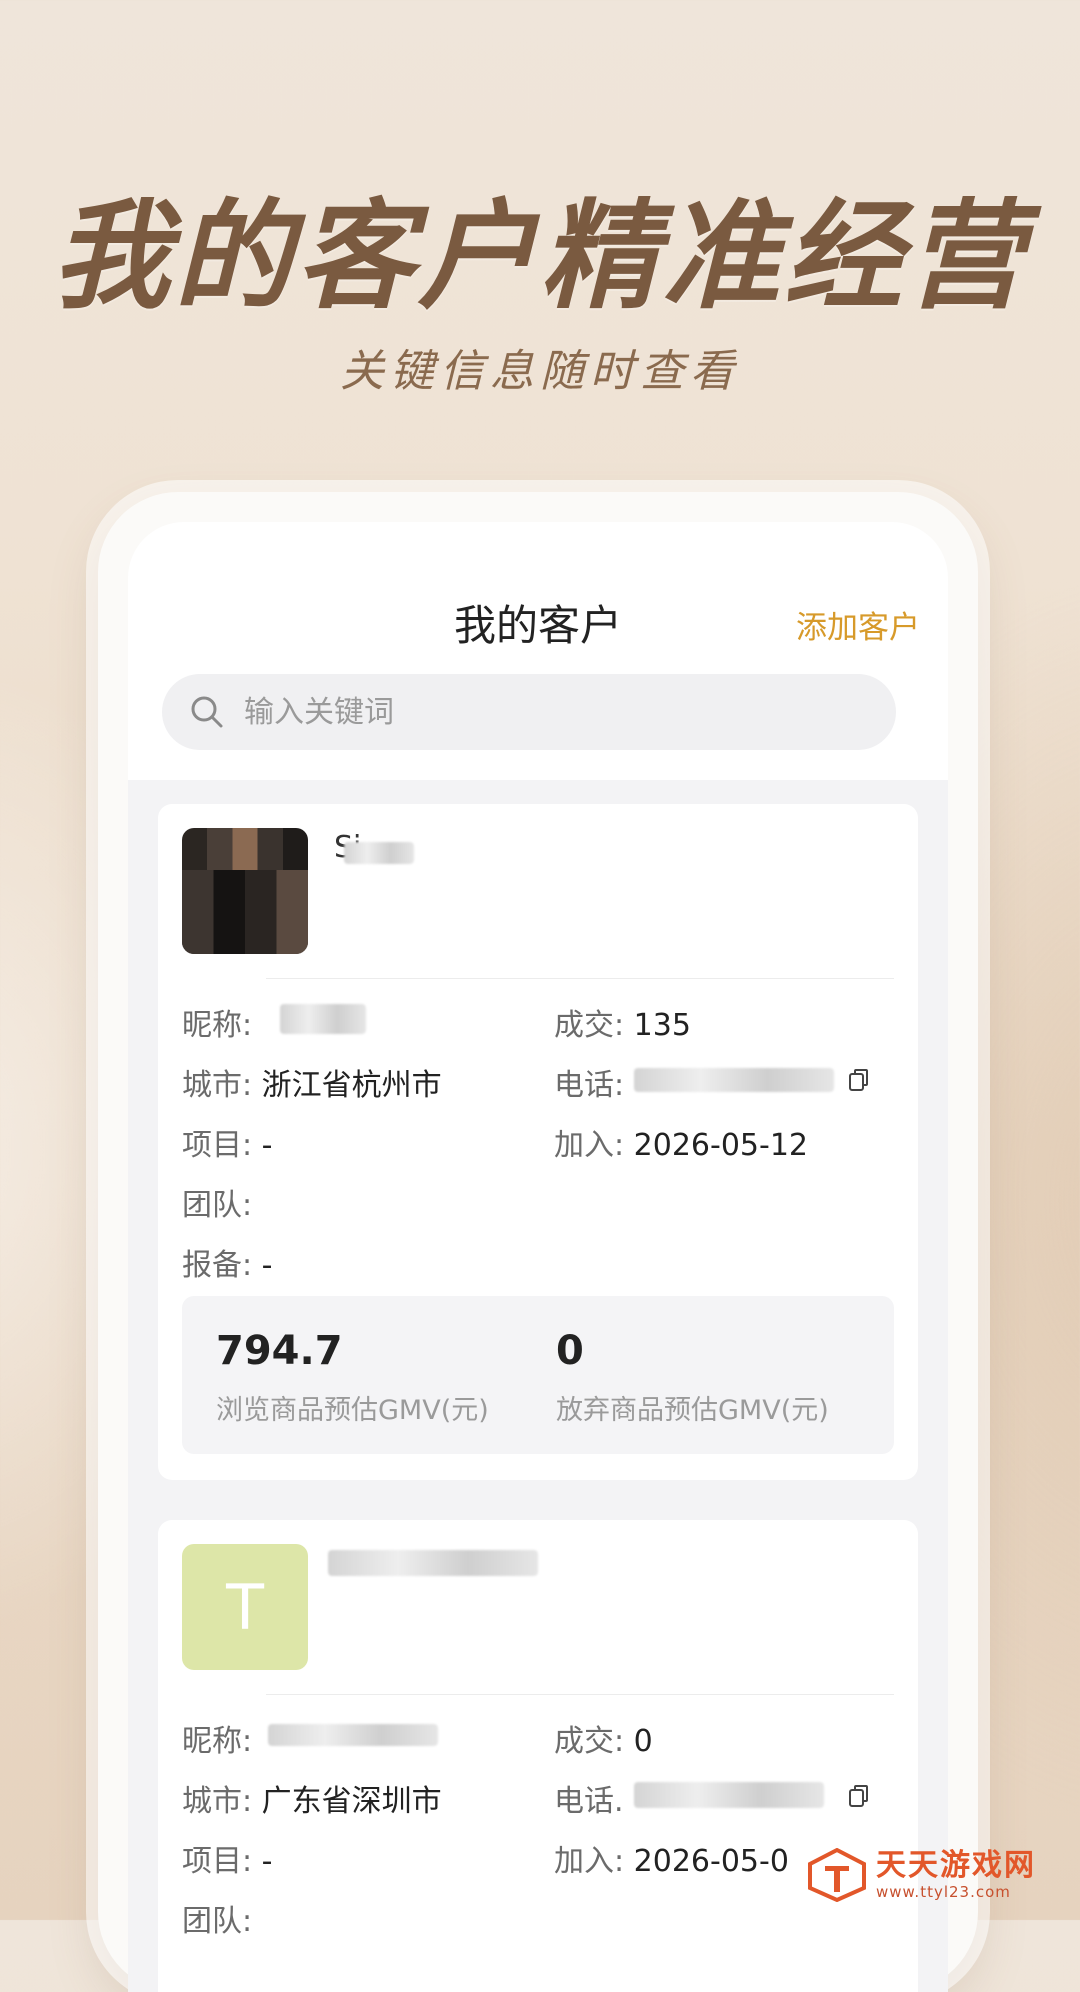 Image resolution: width=1080 pixels, height=1992 pixels. What do you see at coordinates (956, 1865) in the screenshot?
I see `watermark-name: 天天游戏网` at bounding box center [956, 1865].